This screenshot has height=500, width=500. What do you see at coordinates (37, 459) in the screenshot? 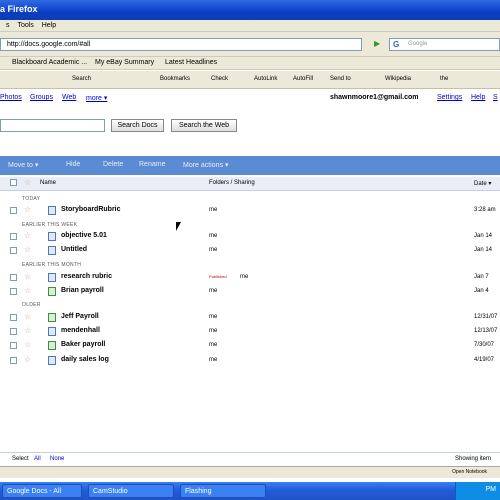
I see `select-all-link: All` at bounding box center [37, 459].